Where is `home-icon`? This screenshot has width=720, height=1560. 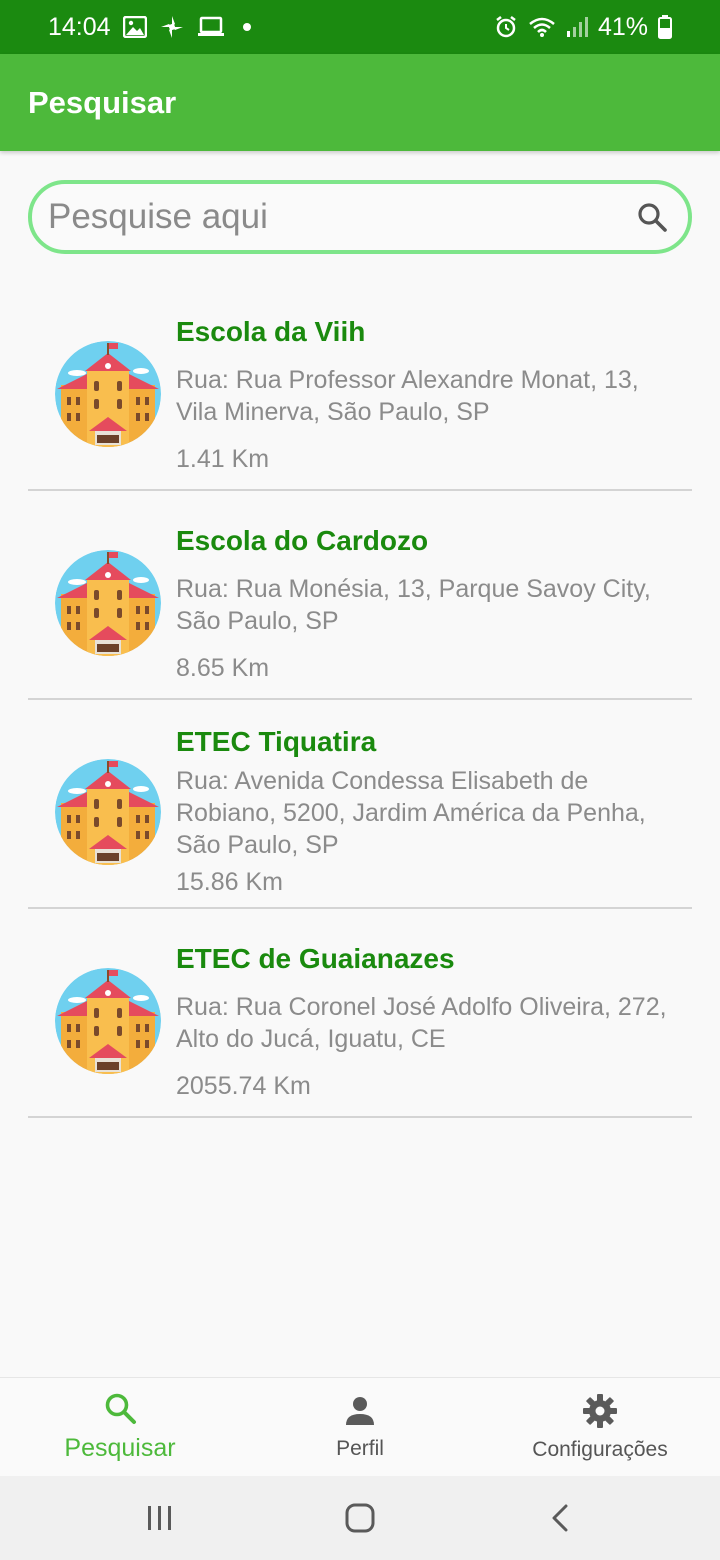 home-icon is located at coordinates (360, 1518).